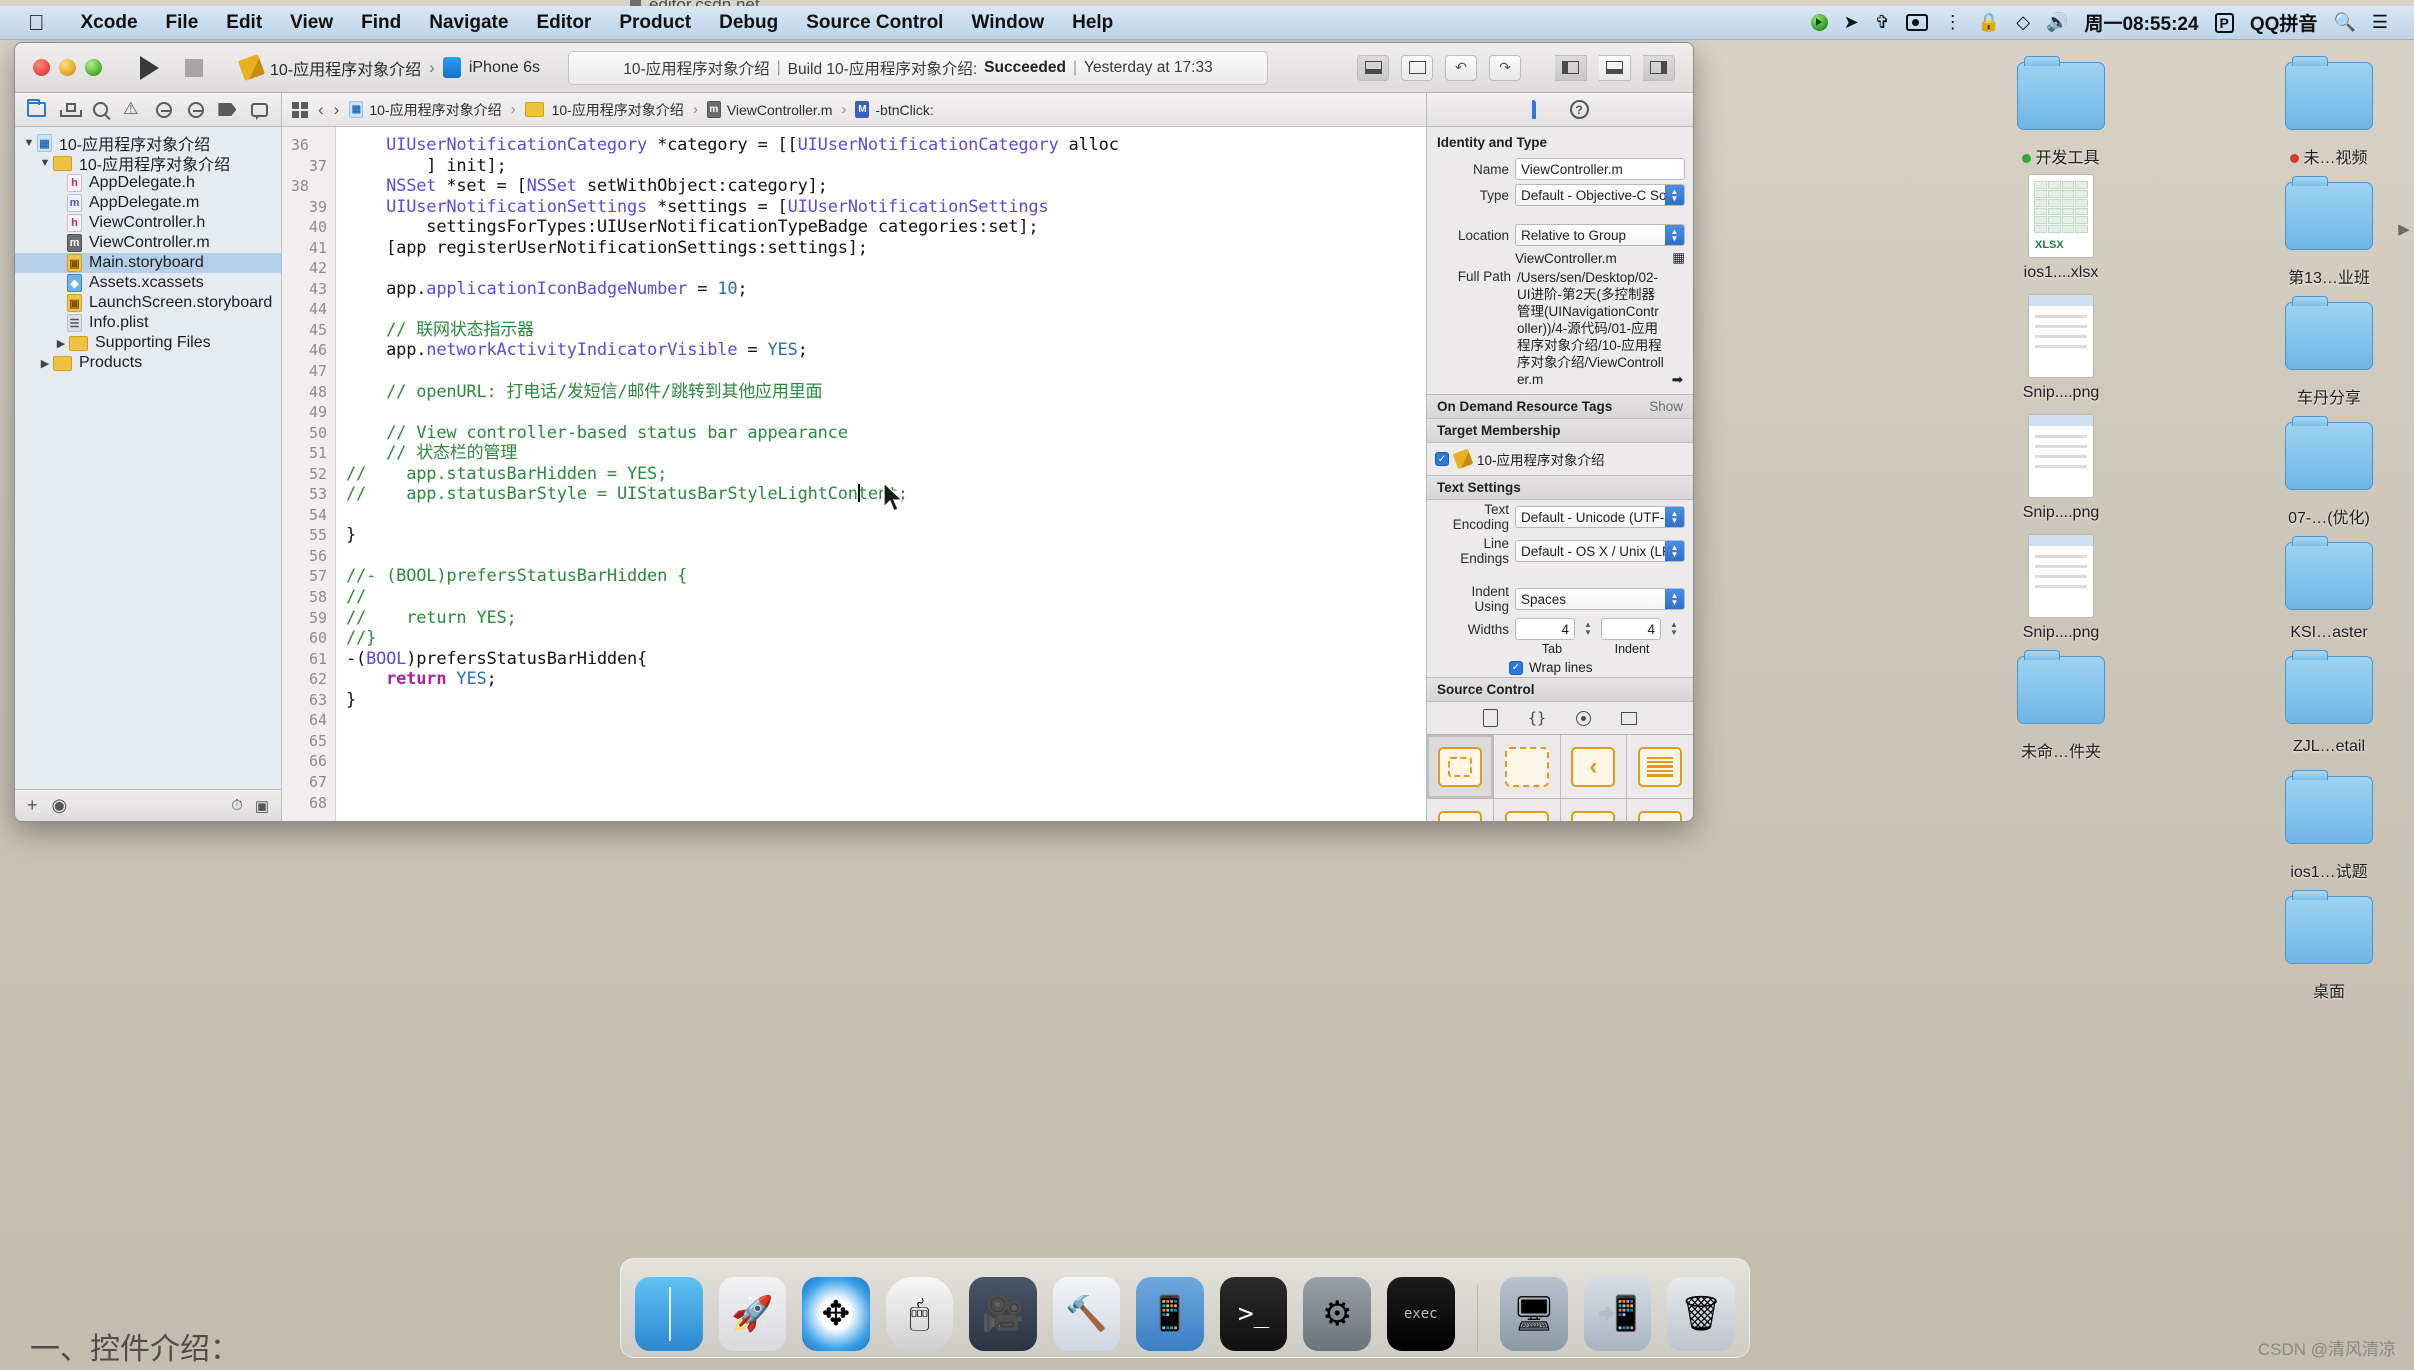 Image resolution: width=2414 pixels, height=1370 pixels. Describe the element at coordinates (1420, 1314) in the screenshot. I see `dock-item-exec: exec` at that location.